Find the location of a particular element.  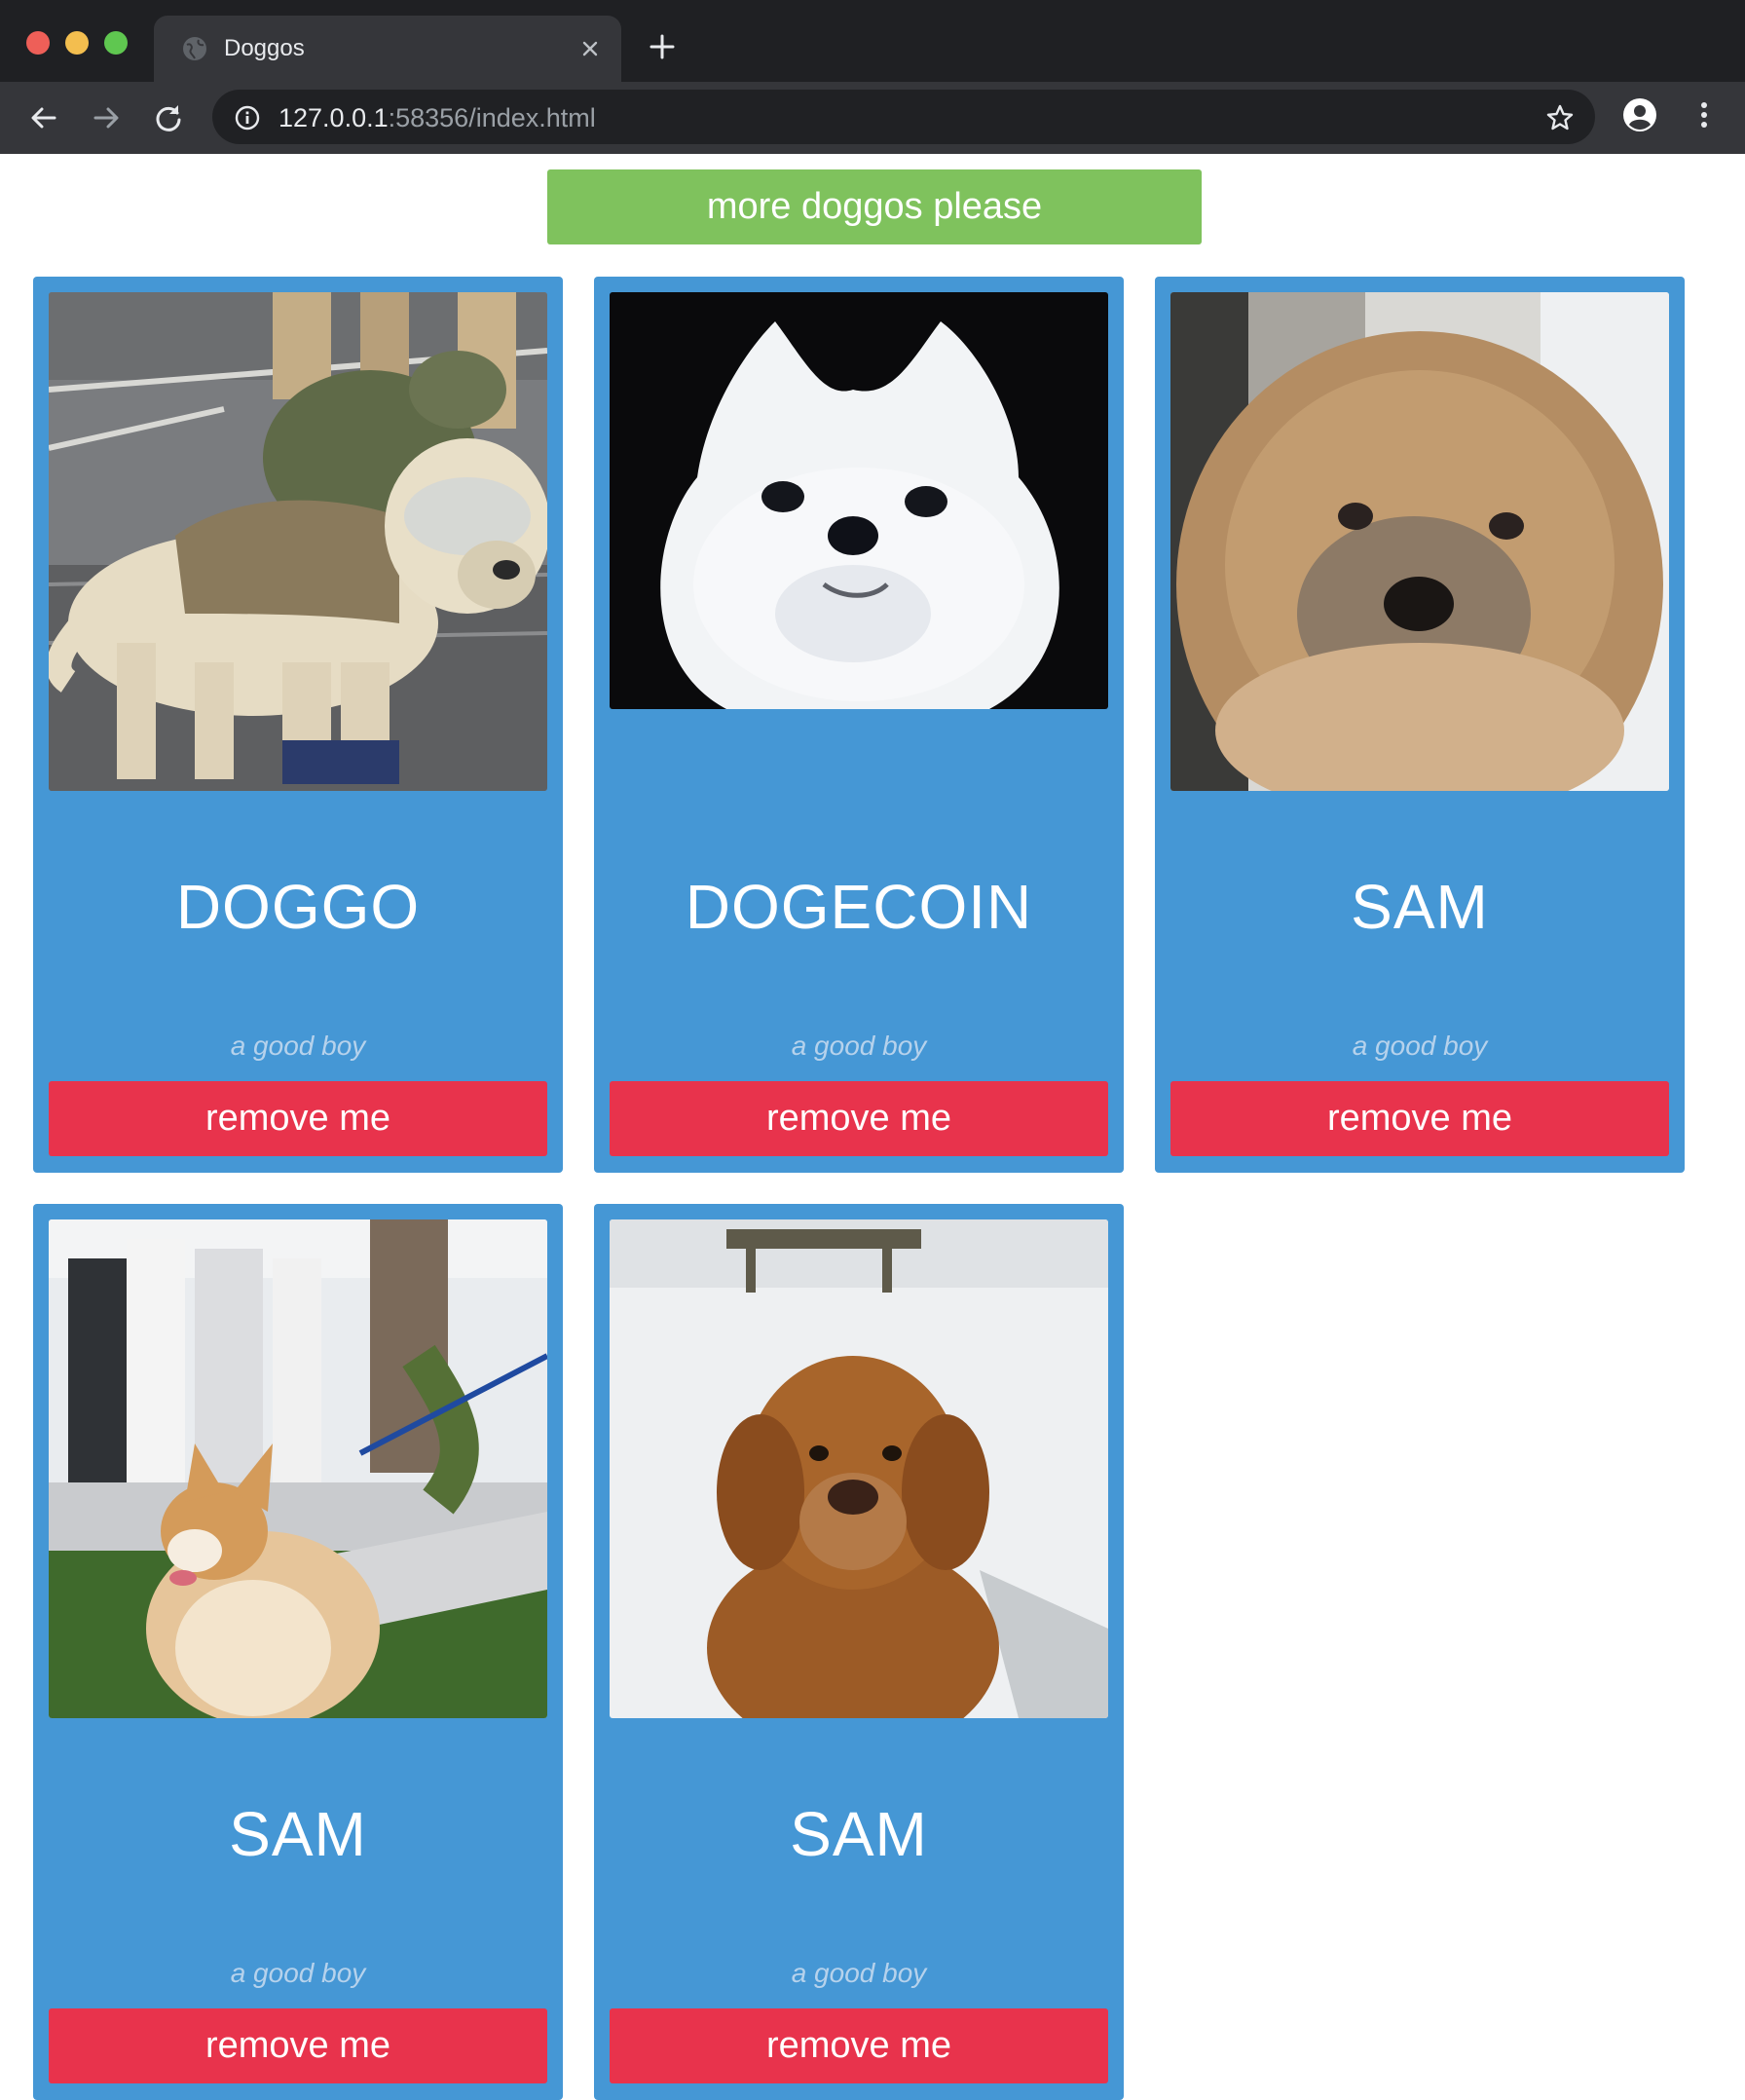

browser-tab-strip: Doggos is located at coordinates (872, 41).